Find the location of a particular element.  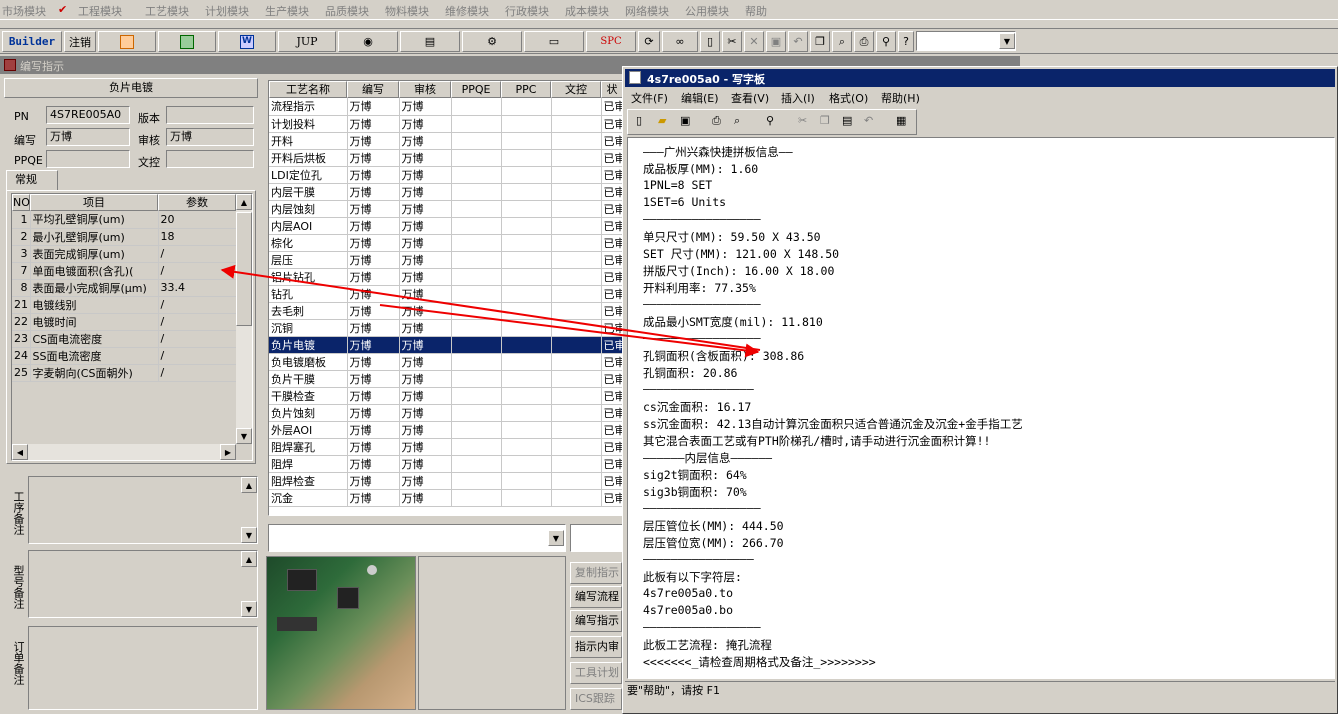

arrow-to-params is located at coordinates (490, 307).